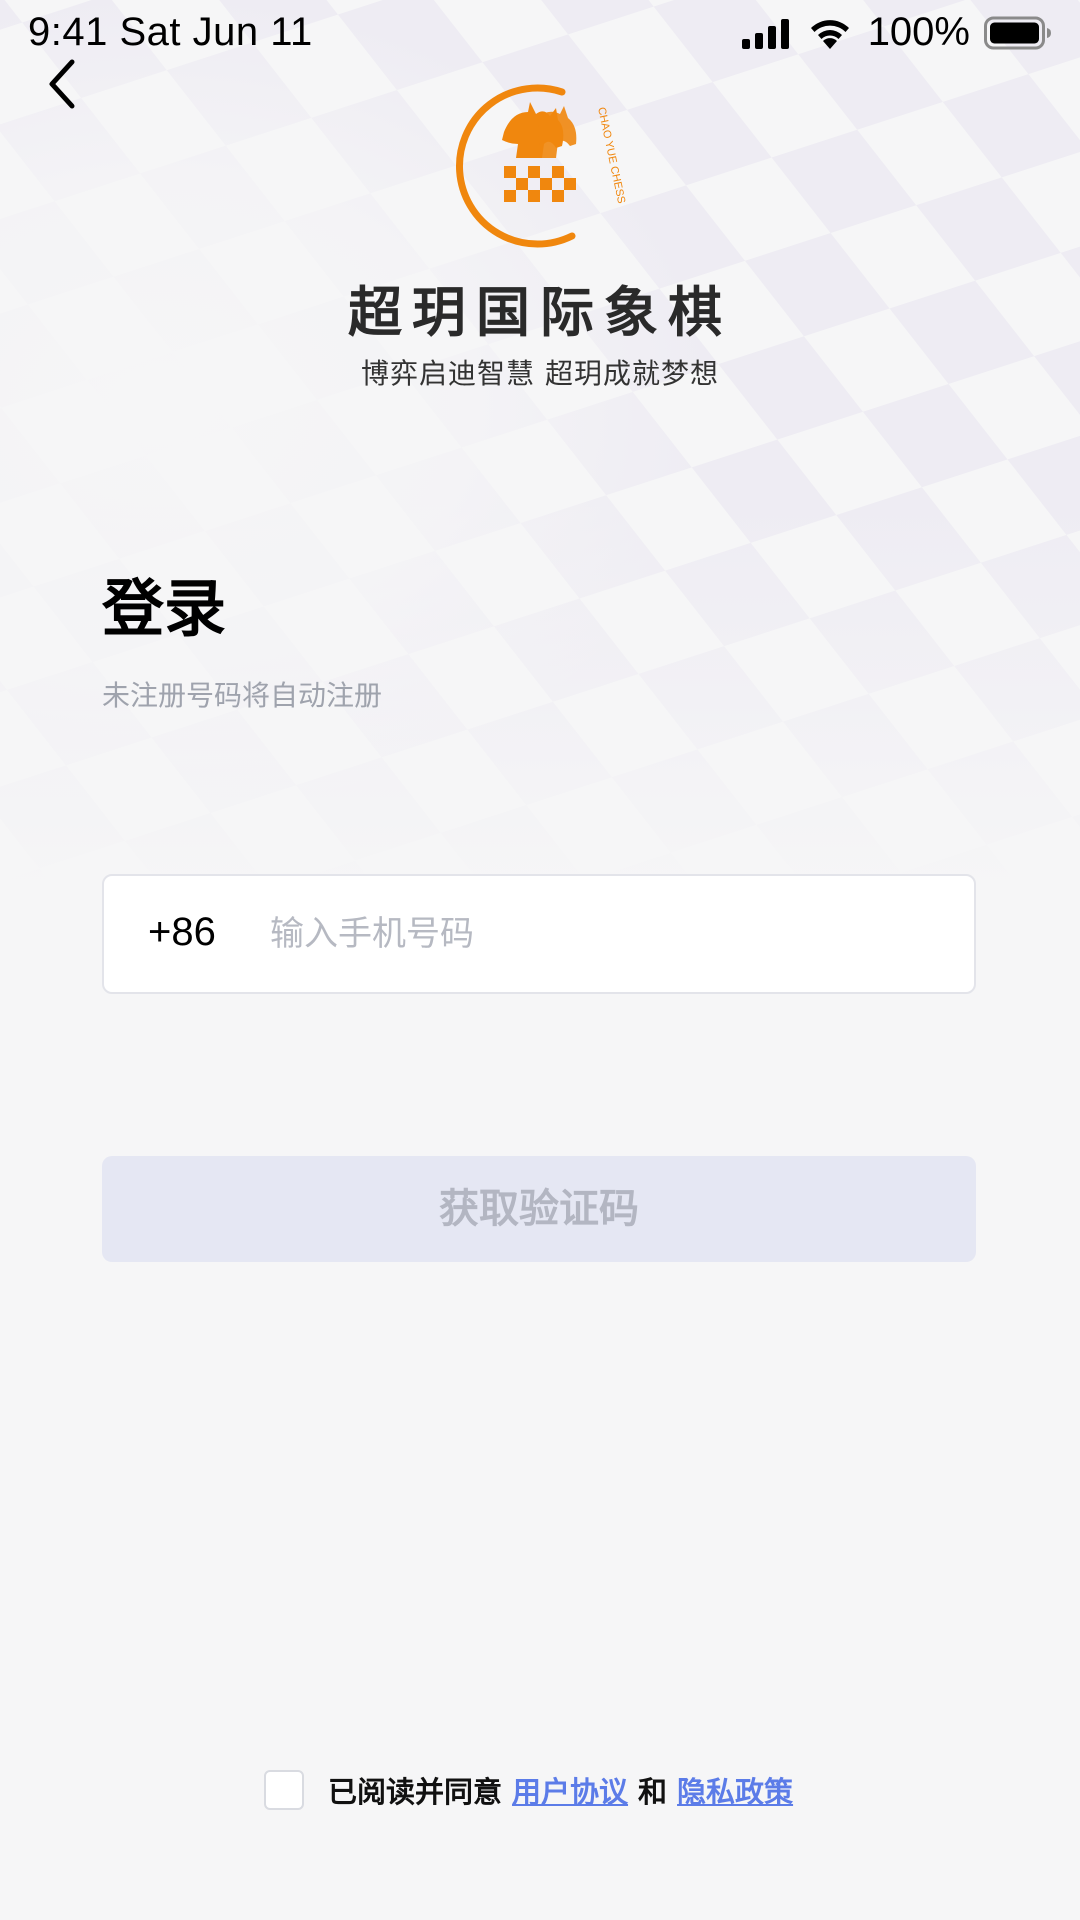 The width and height of the screenshot is (1080, 1920). What do you see at coordinates (611, 155) in the screenshot?
I see `logo-circle-text: CHAO YUE CHESS` at bounding box center [611, 155].